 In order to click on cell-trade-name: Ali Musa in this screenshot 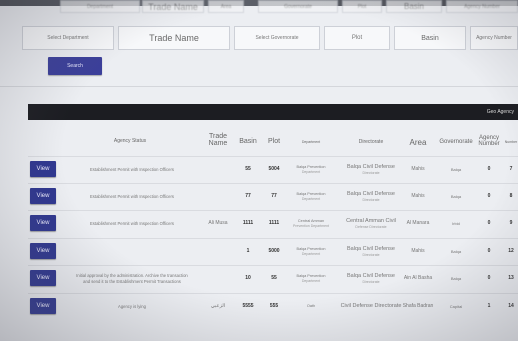, I will do `click(218, 223)`.